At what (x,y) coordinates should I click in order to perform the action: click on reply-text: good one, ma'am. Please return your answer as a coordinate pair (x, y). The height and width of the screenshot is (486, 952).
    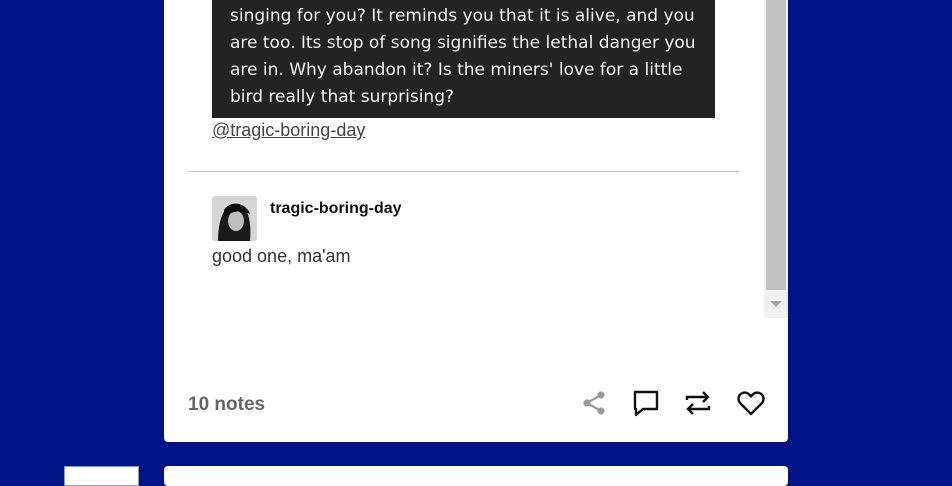
    Looking at the image, I should click on (281, 256).